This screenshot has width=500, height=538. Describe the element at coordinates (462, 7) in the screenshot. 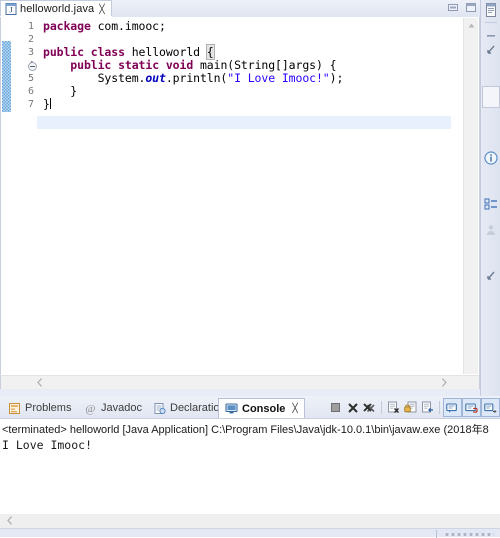

I see `editor-window-controls` at that location.